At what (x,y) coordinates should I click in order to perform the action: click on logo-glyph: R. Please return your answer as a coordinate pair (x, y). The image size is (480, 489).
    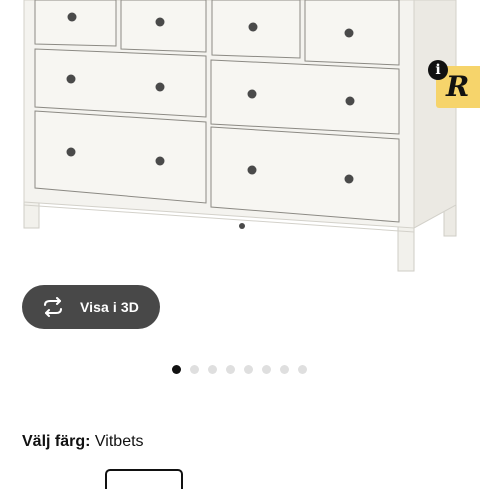
    Looking at the image, I should click on (458, 86).